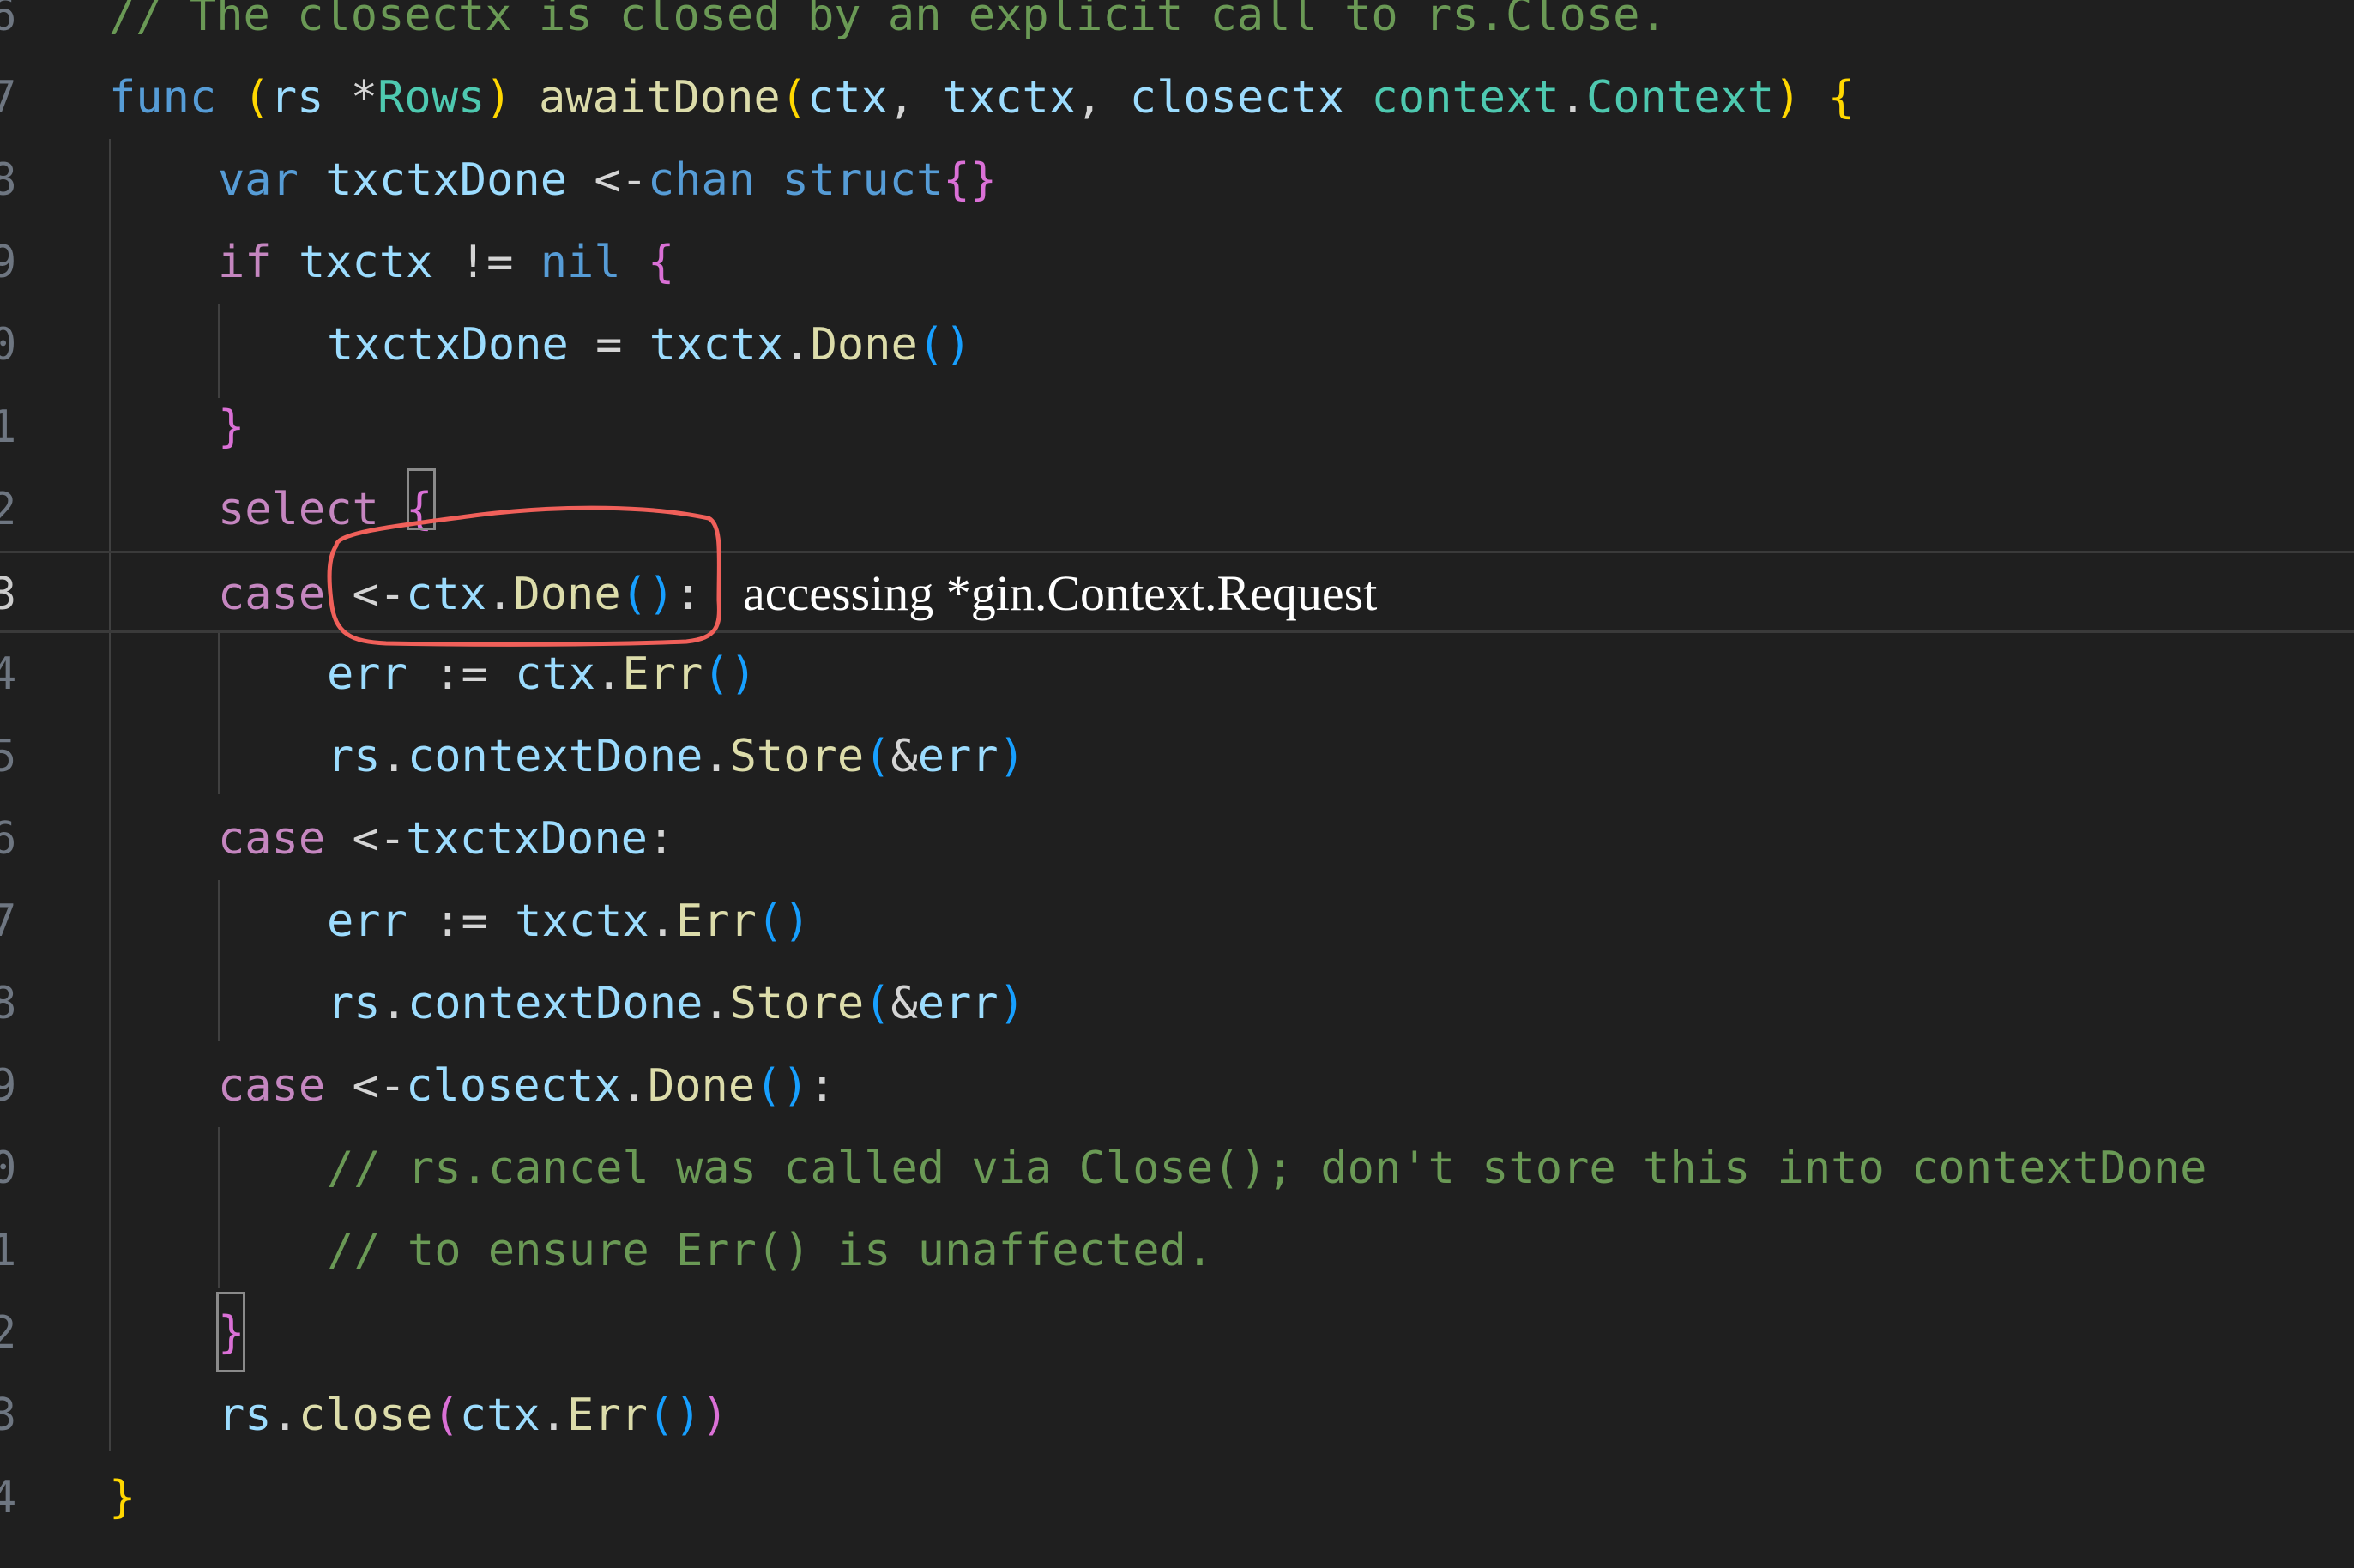  What do you see at coordinates (524, 576) in the screenshot?
I see `annotation-circle` at bounding box center [524, 576].